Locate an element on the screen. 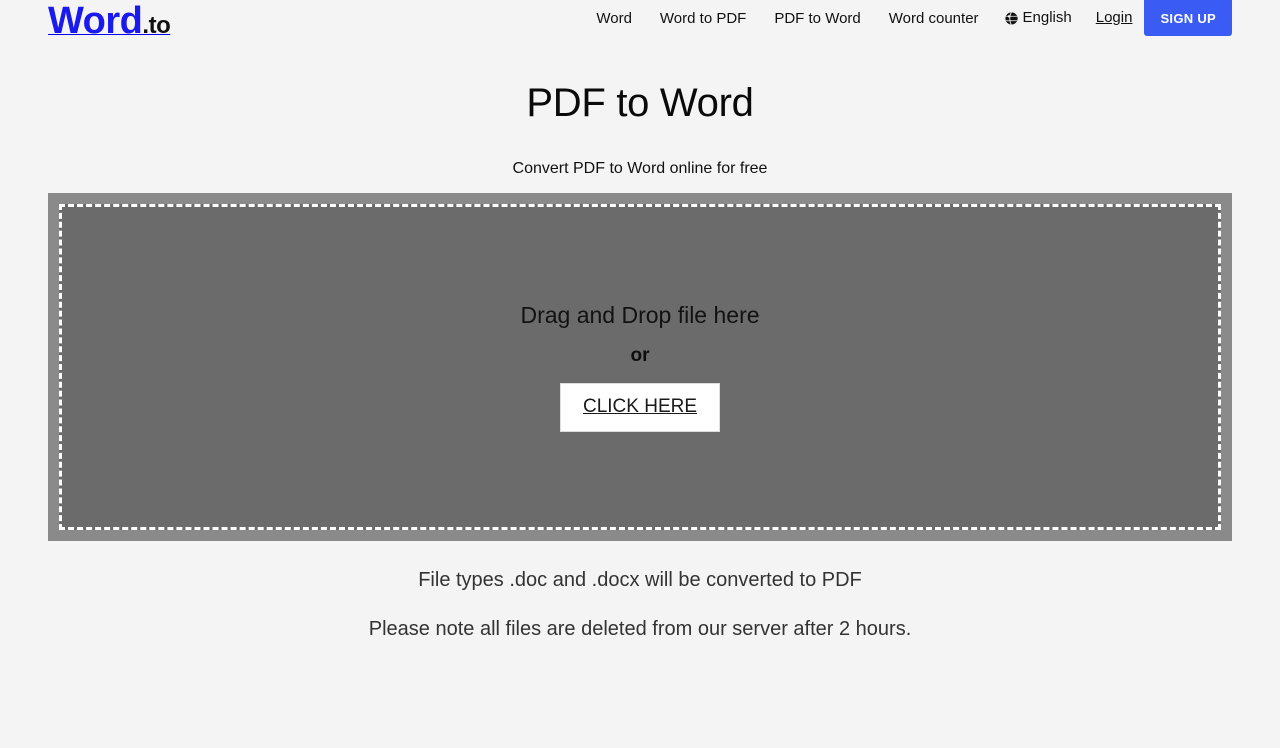  language-selector: English is located at coordinates (1038, 17).